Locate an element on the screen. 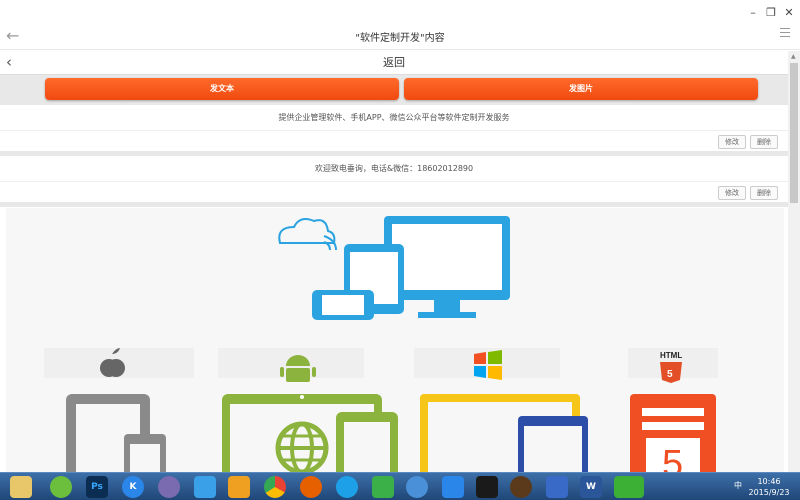  clock-date: 2015/9/23 is located at coordinates (769, 492).